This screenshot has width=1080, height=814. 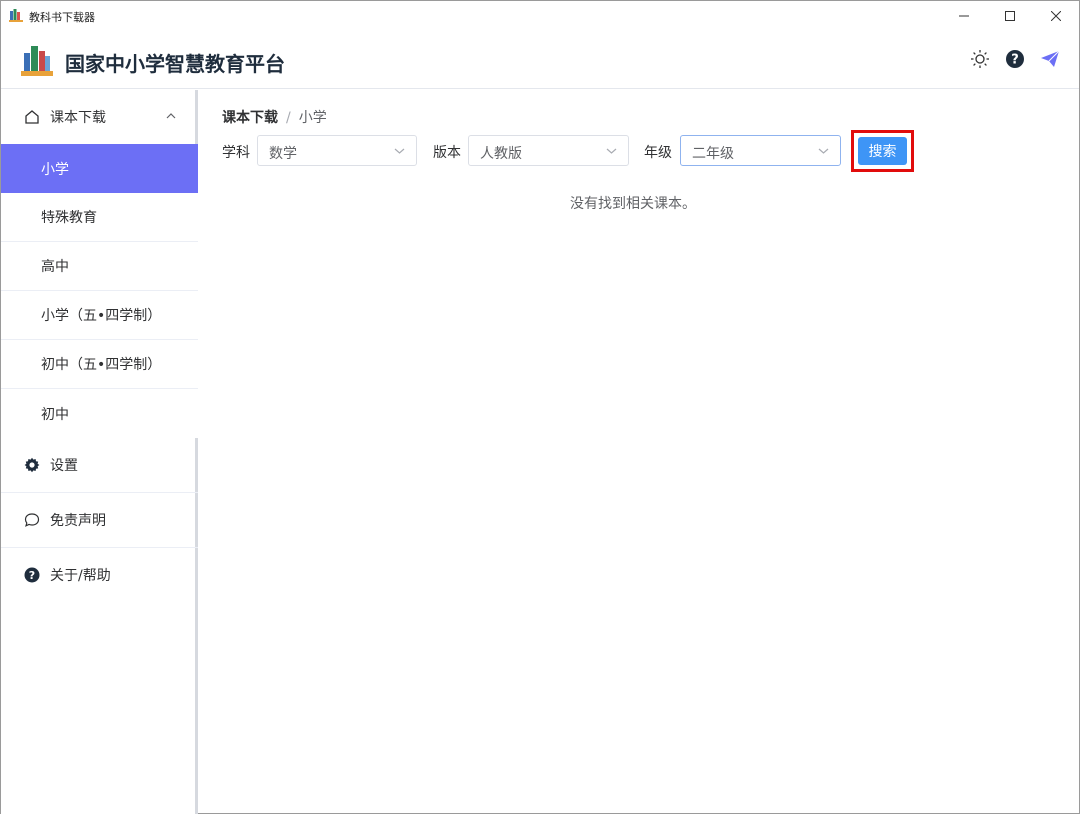 I want to click on search-button-highlight: 搜索, so click(x=882, y=151).